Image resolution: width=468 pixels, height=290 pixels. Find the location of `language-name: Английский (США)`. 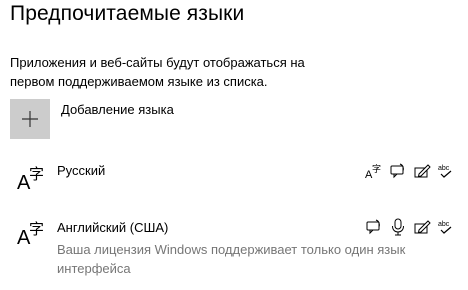

language-name: Английский (США) is located at coordinates (113, 227).